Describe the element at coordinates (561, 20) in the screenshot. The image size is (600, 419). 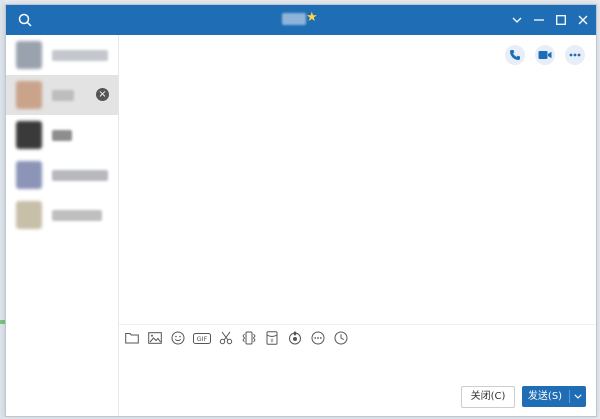
I see `maximize-icon` at that location.